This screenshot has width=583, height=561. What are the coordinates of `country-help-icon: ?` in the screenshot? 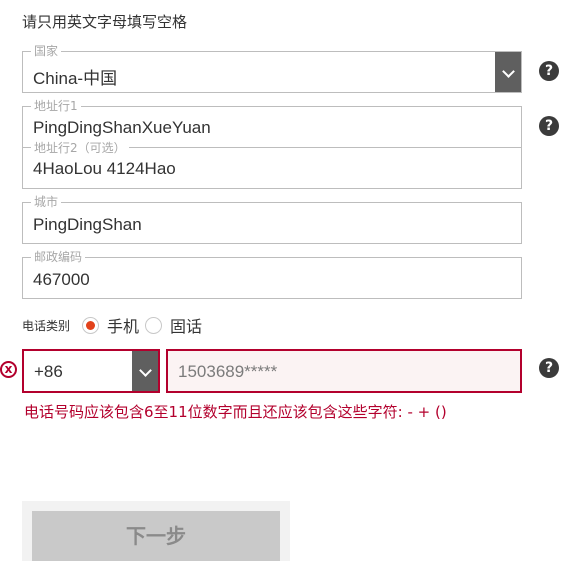 It's located at (549, 71).